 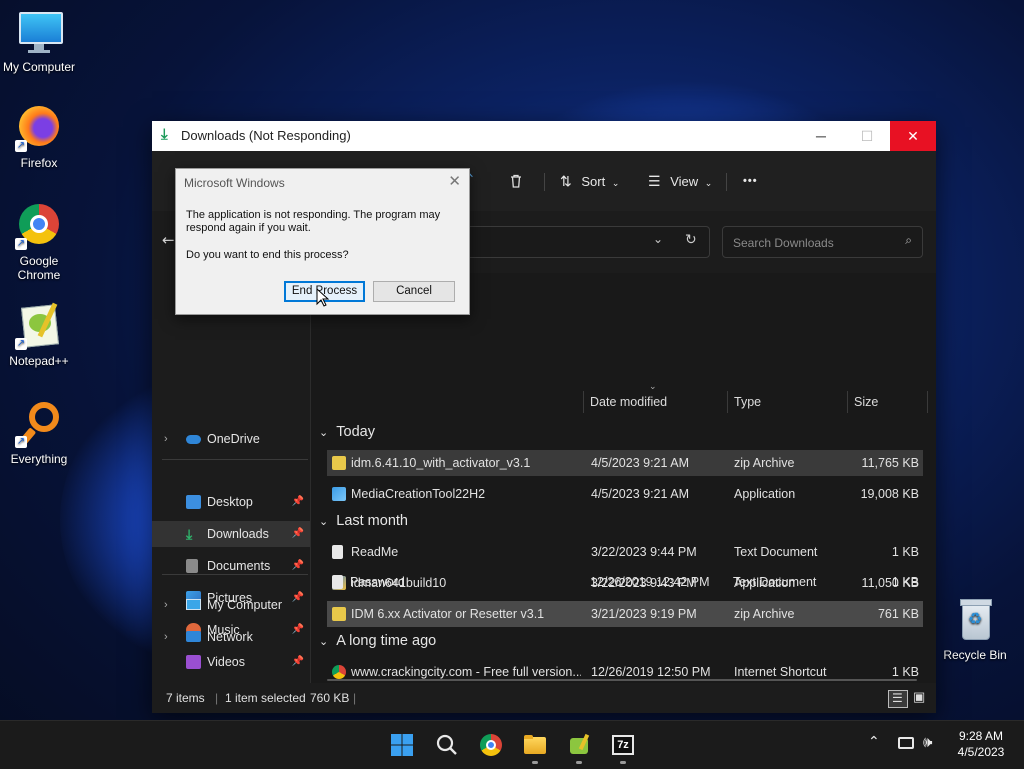 I want to click on show-hidden-icons-button: ⌃, so click(x=874, y=742).